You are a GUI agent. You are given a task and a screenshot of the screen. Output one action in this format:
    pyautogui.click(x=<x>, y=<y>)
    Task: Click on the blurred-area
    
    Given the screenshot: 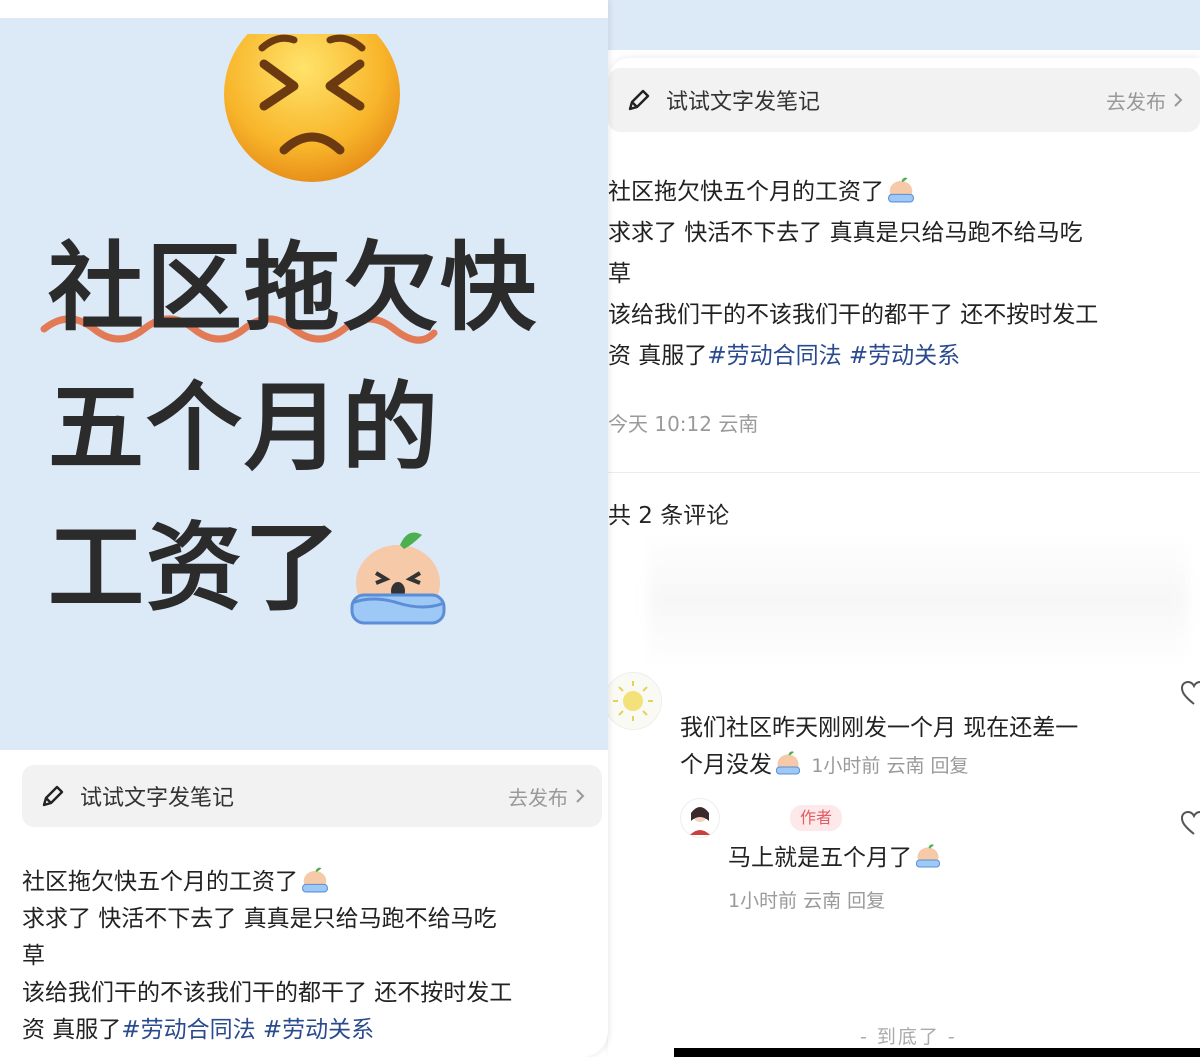 What is the action you would take?
    pyautogui.click(x=918, y=600)
    